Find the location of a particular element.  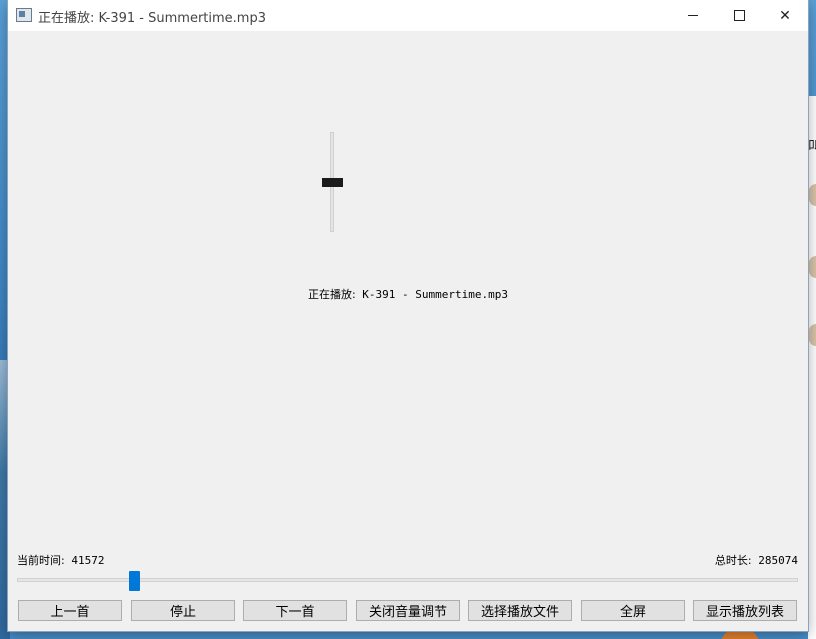

fullscreen-button: 全屏 is located at coordinates (633, 610).